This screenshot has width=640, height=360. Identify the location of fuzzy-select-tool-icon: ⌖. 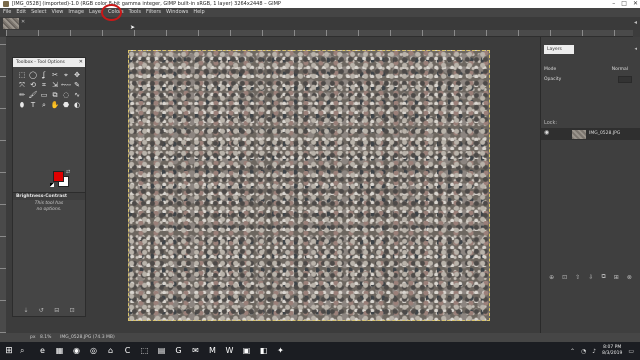
(66, 75).